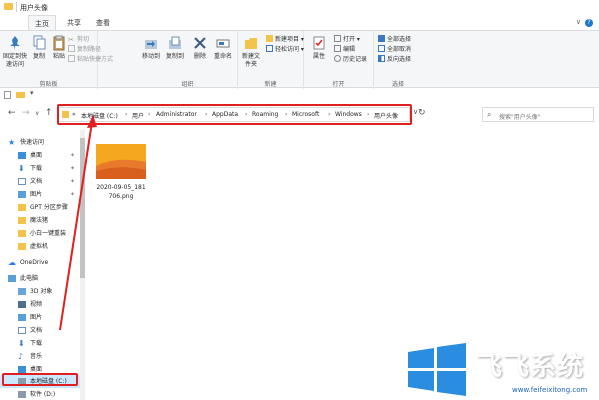 The image size is (599, 400). I want to click on drive-icon, so click(22, 394).